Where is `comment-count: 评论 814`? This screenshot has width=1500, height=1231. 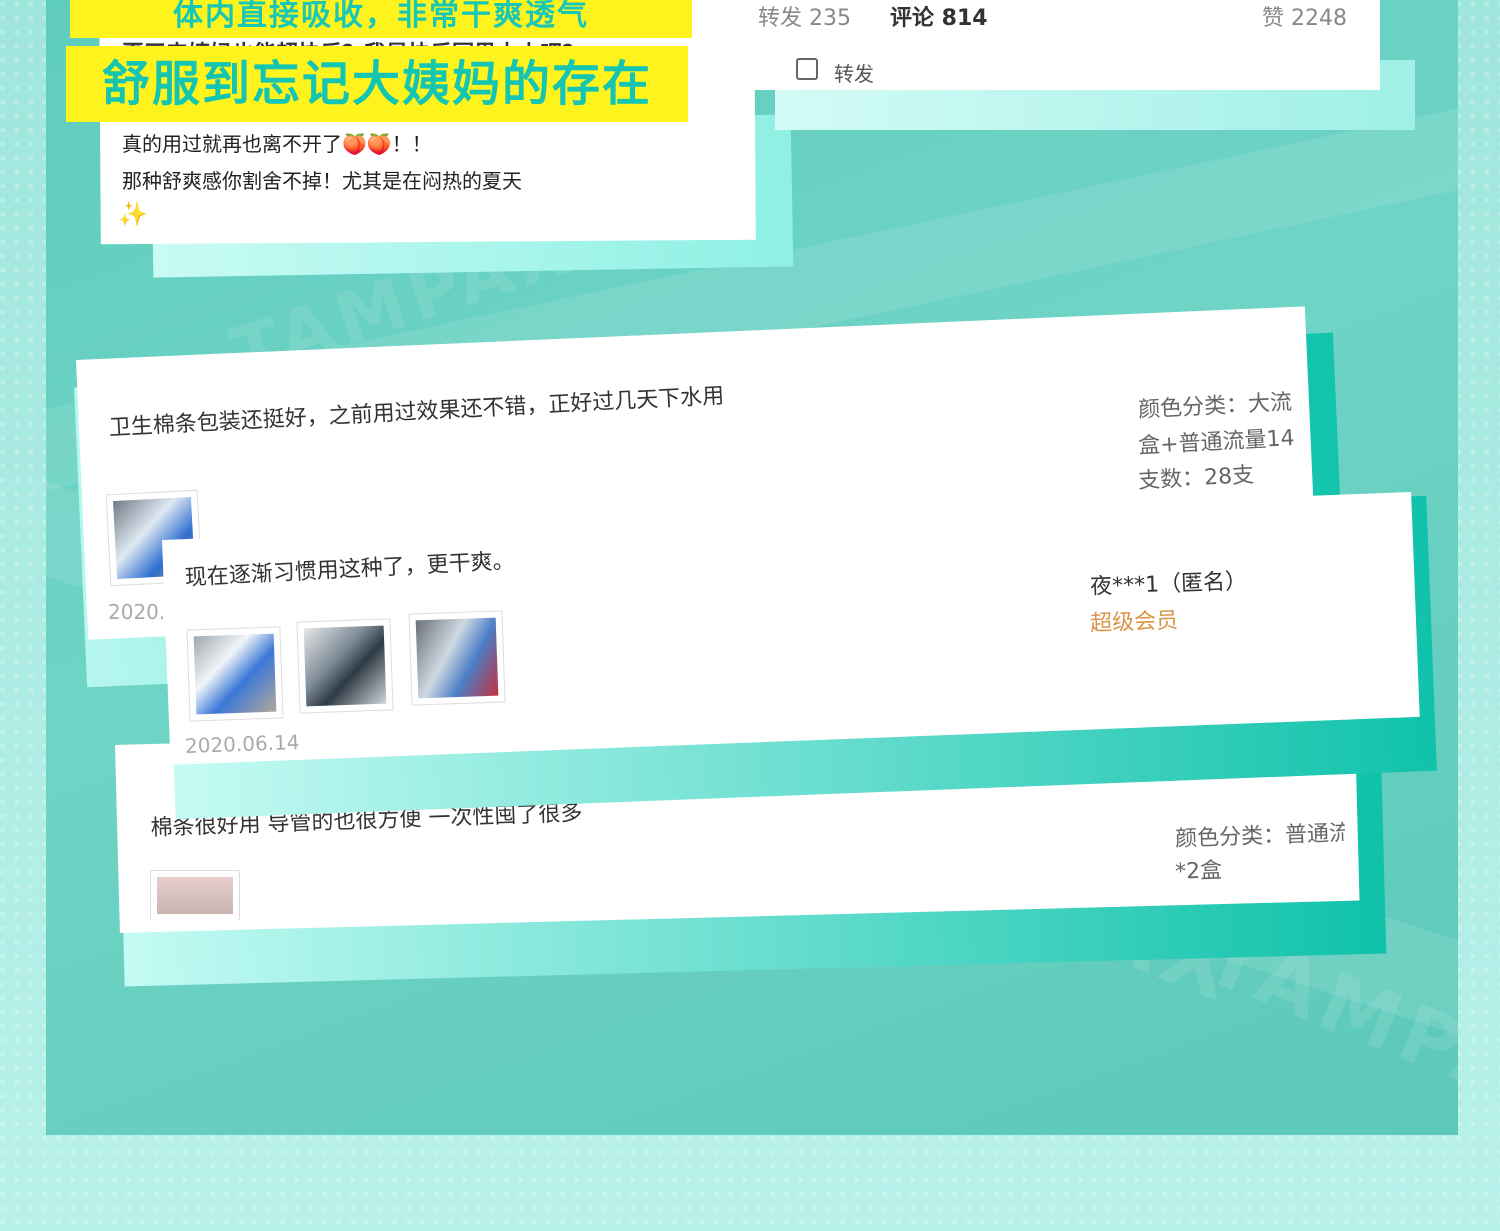 comment-count: 评论 814 is located at coordinates (939, 16).